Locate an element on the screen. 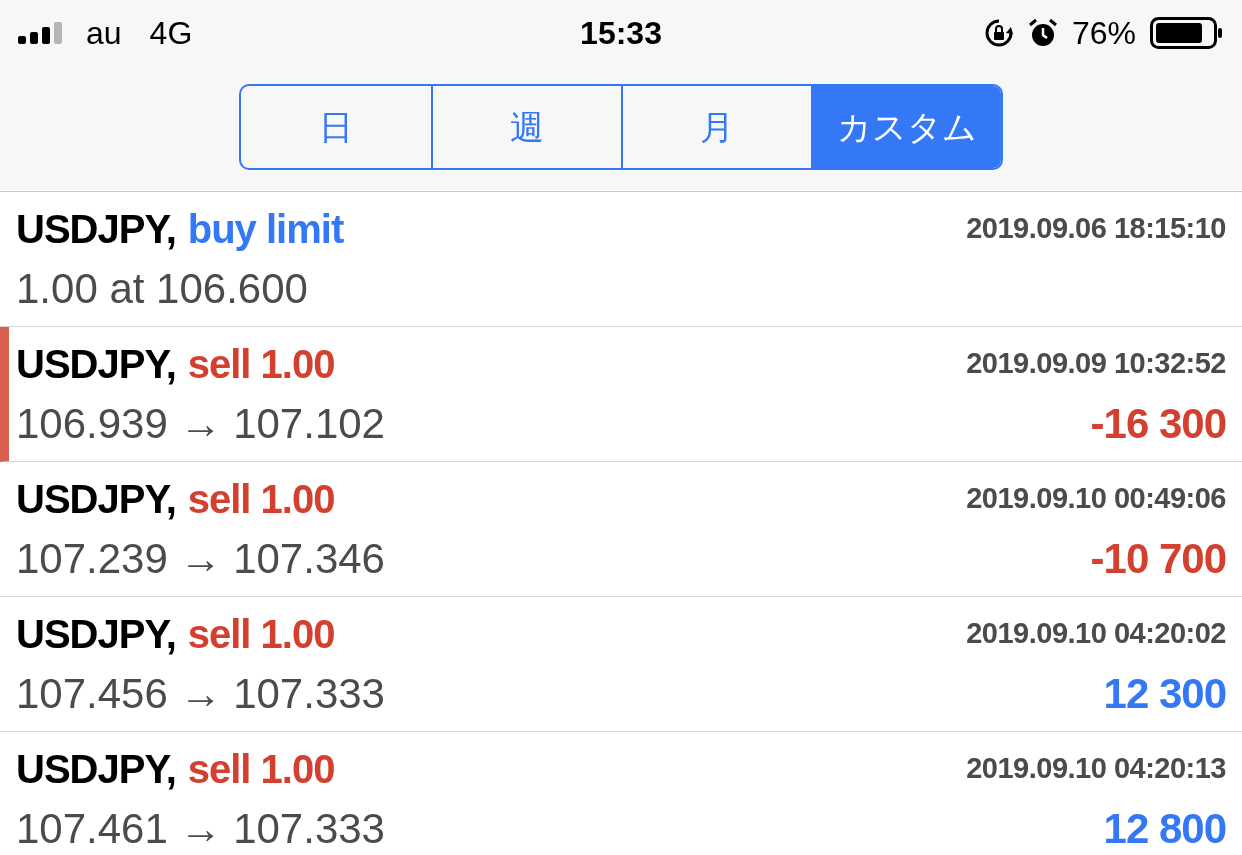  order-action: buy limit is located at coordinates (265, 229).